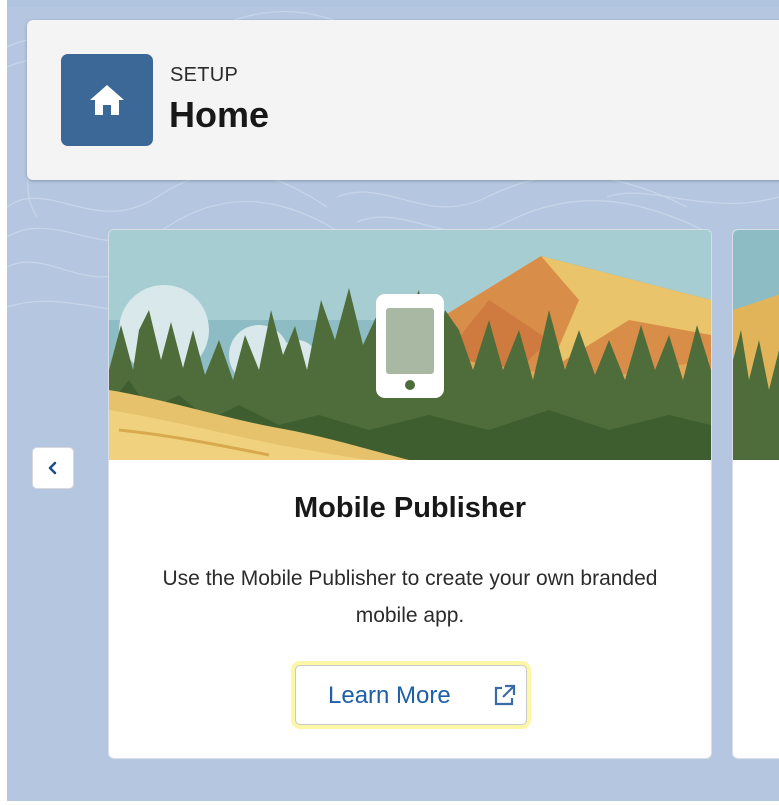  Describe the element at coordinates (204, 75) in the screenshot. I see `page-eyebrow: SETUP` at that location.